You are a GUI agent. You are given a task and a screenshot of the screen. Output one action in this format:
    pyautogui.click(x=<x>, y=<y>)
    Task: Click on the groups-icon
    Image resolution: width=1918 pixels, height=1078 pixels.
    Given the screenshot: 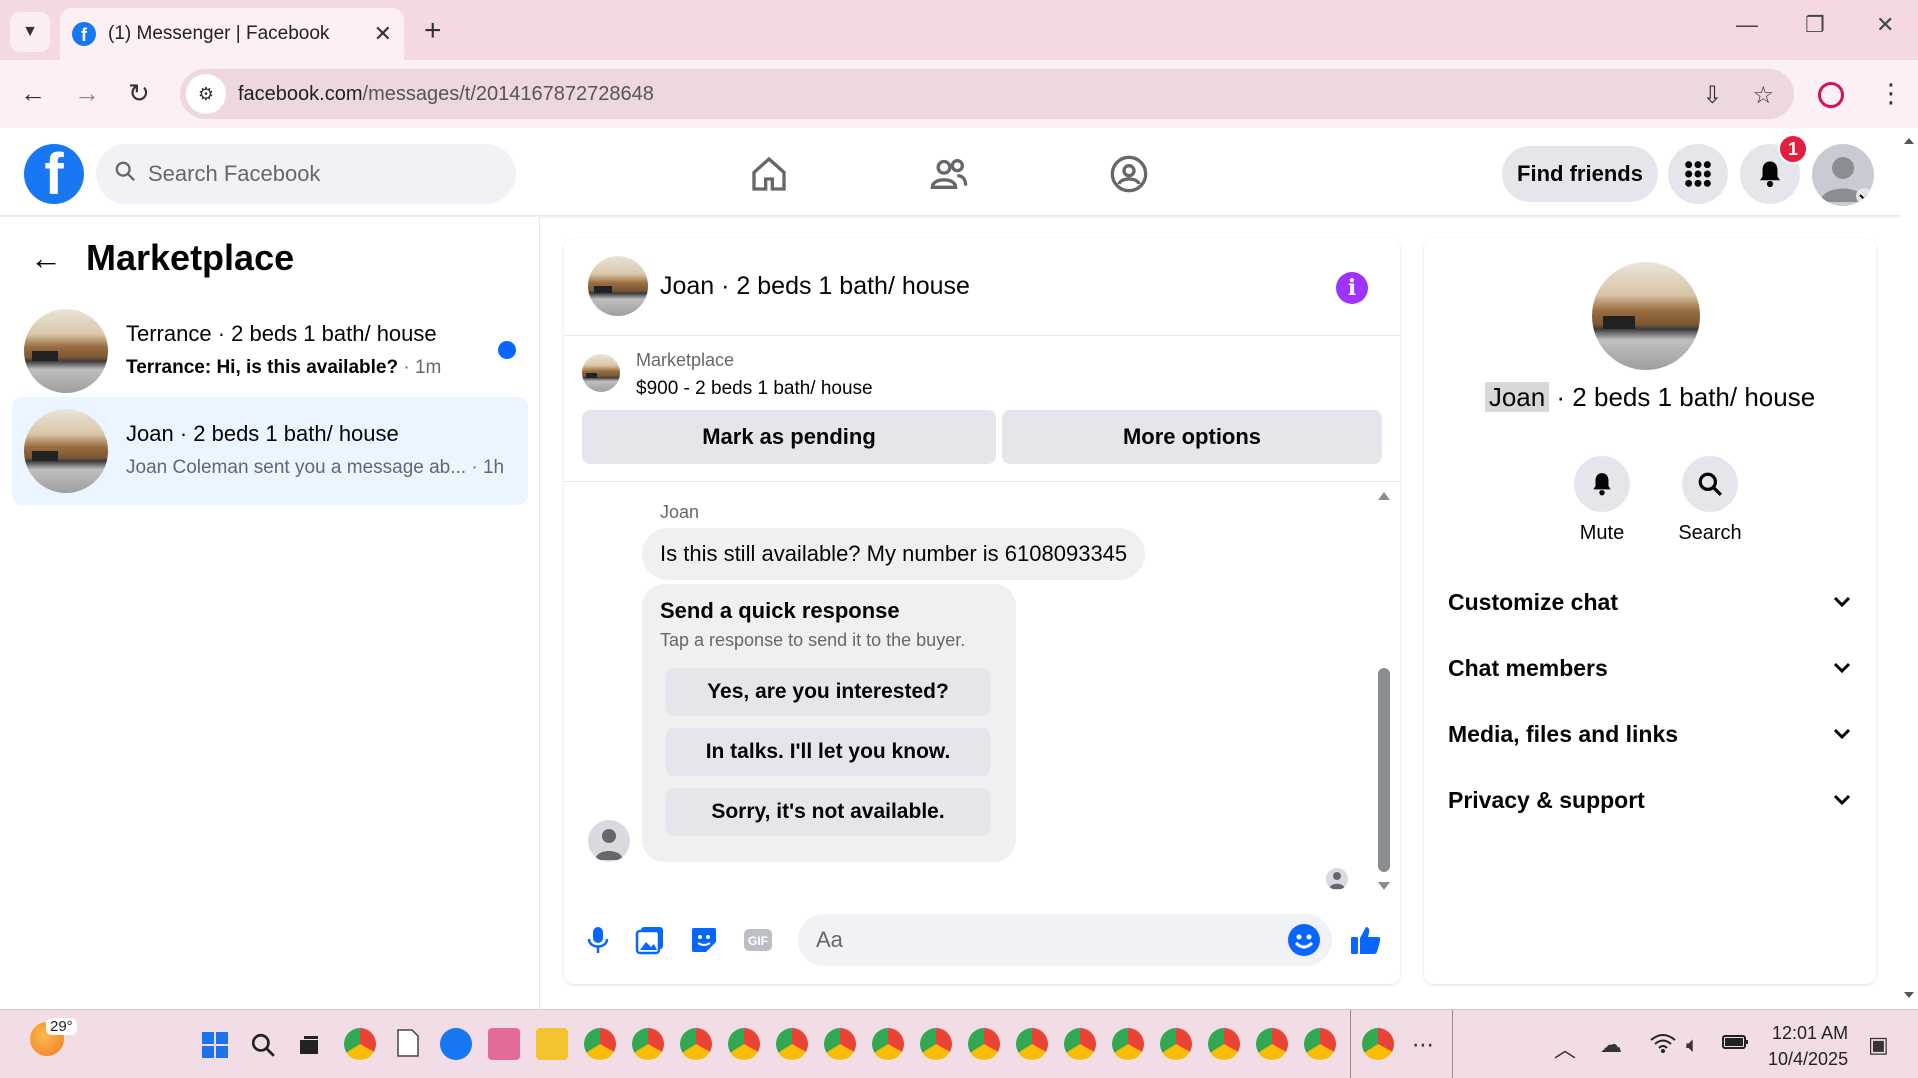 What is the action you would take?
    pyautogui.click(x=1129, y=174)
    